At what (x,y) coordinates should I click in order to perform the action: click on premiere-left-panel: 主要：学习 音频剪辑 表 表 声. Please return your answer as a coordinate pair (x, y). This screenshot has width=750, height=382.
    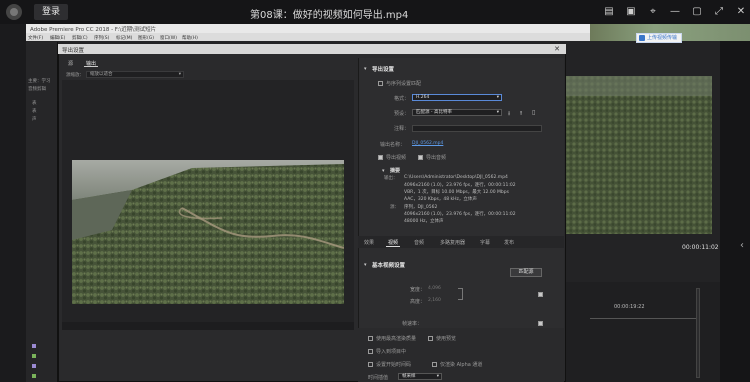
    Looking at the image, I should click on (42, 212).